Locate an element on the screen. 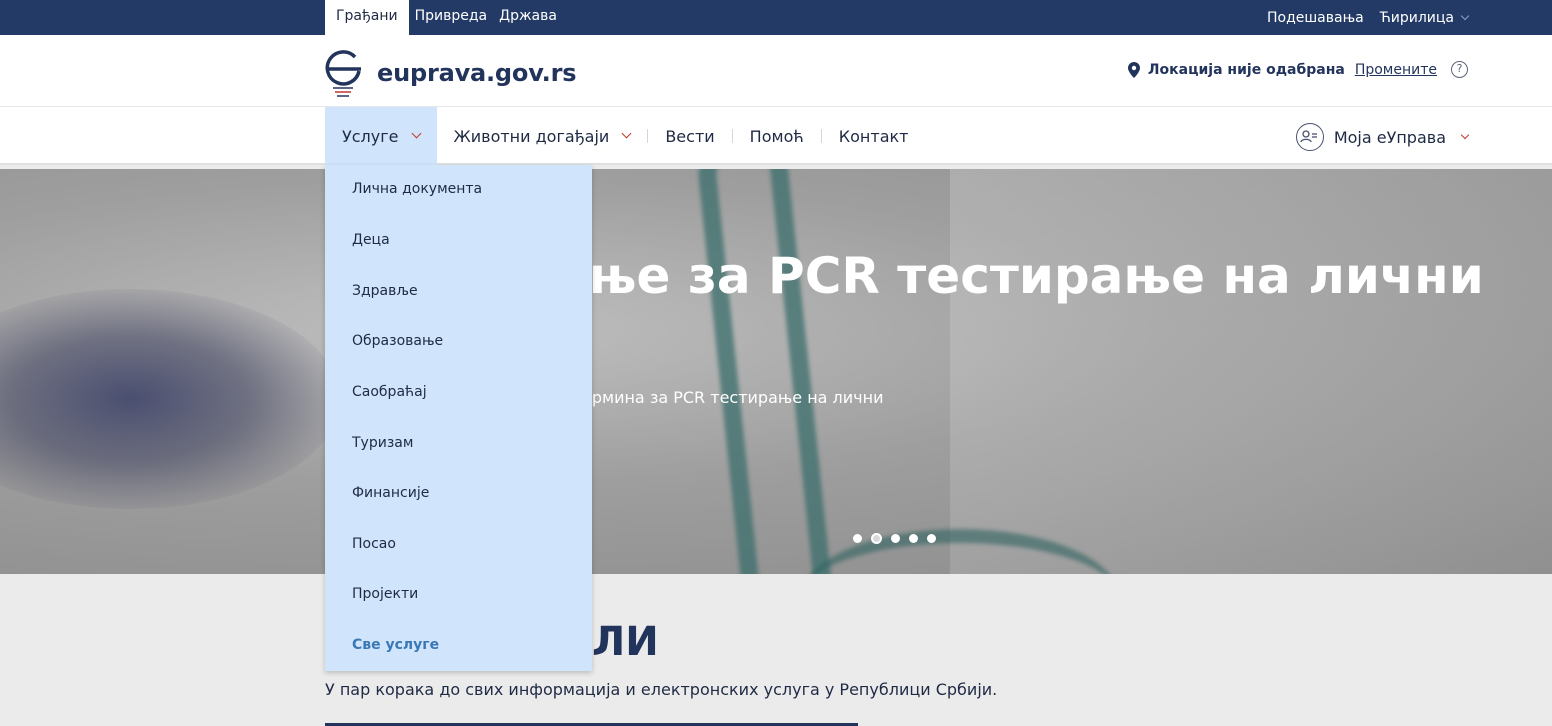  change-location-link: Промените is located at coordinates (1396, 70).